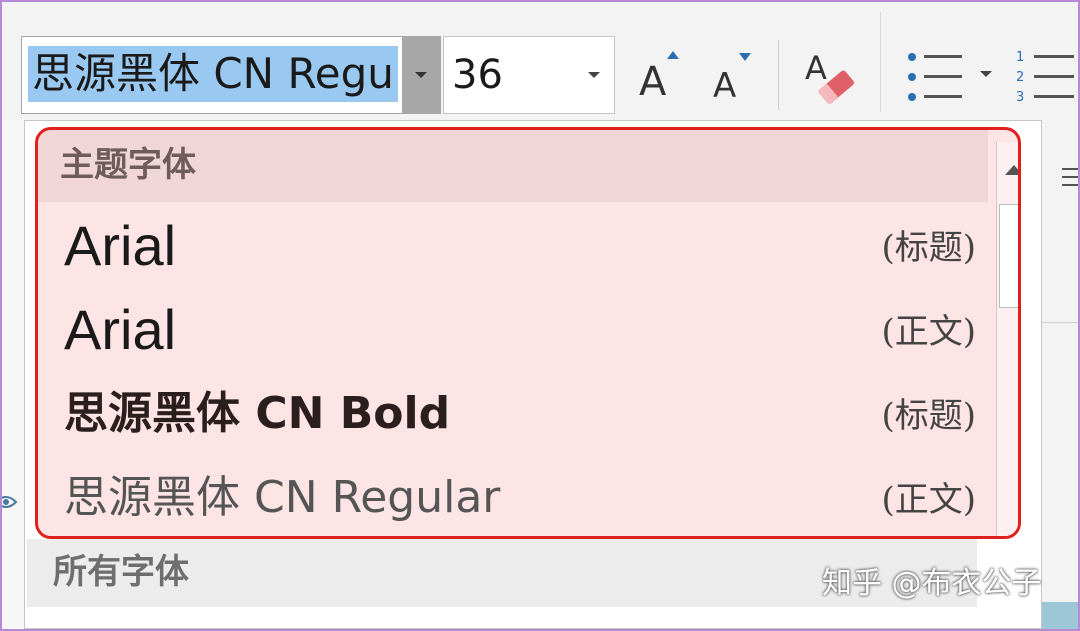 This screenshot has height=631, width=1080. I want to click on canvas-edge, so click(1060, 615).